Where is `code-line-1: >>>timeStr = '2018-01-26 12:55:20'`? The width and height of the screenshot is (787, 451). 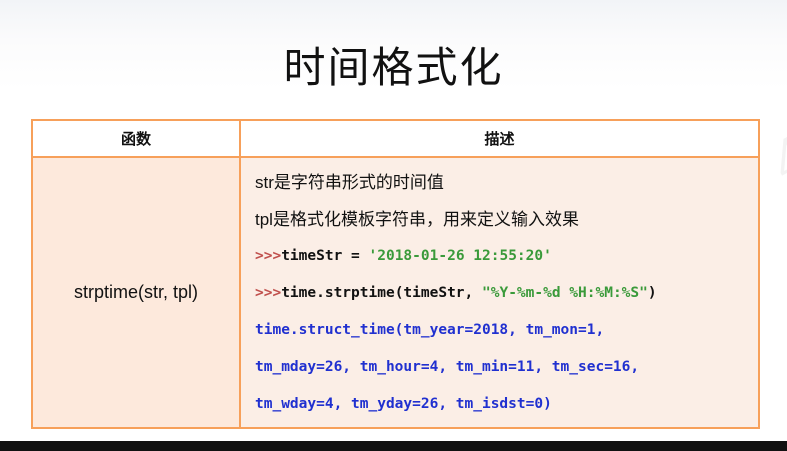
code-line-1: >>>timeStr = '2018-01-26 12:55:20' is located at coordinates (506, 256).